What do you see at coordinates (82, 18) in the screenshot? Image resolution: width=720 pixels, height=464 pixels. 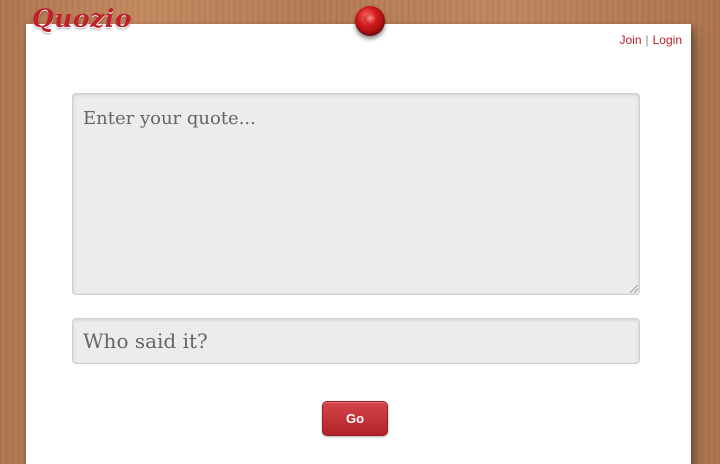 I see `quozio-logo: Quozio` at bounding box center [82, 18].